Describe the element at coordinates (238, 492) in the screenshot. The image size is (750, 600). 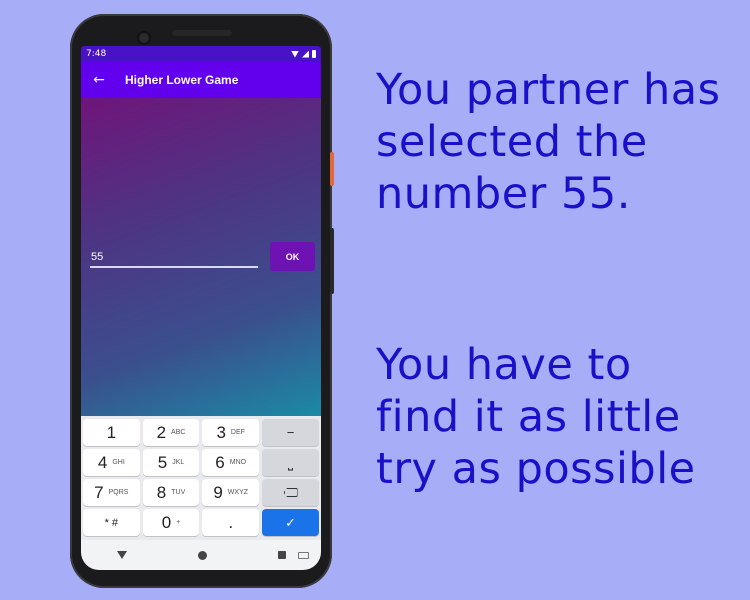
I see `key-sublabel: WXYZ` at that location.